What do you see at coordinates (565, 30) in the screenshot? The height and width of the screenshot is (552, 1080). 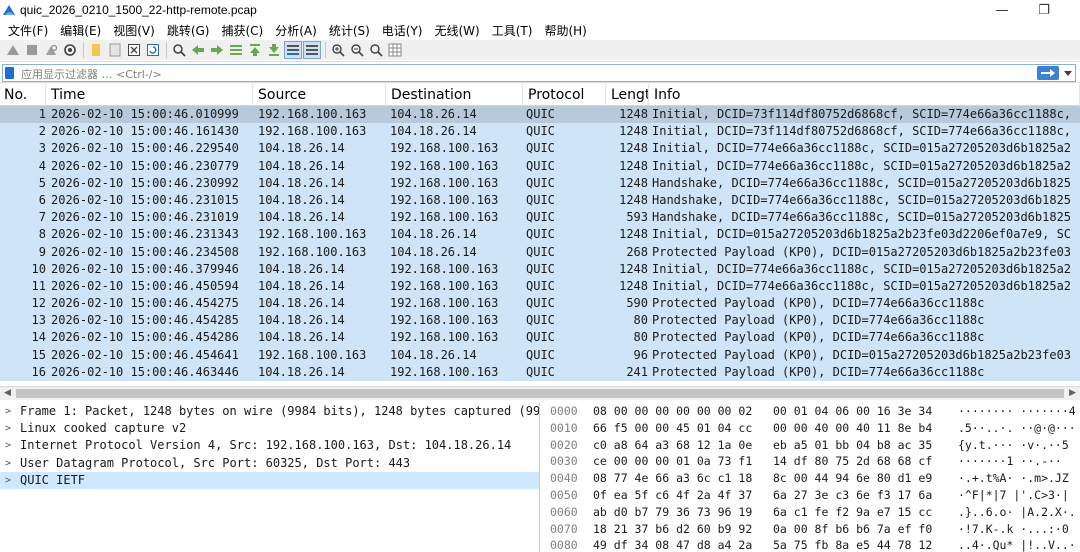 I see `menu-help: 帮助(H)` at bounding box center [565, 30].